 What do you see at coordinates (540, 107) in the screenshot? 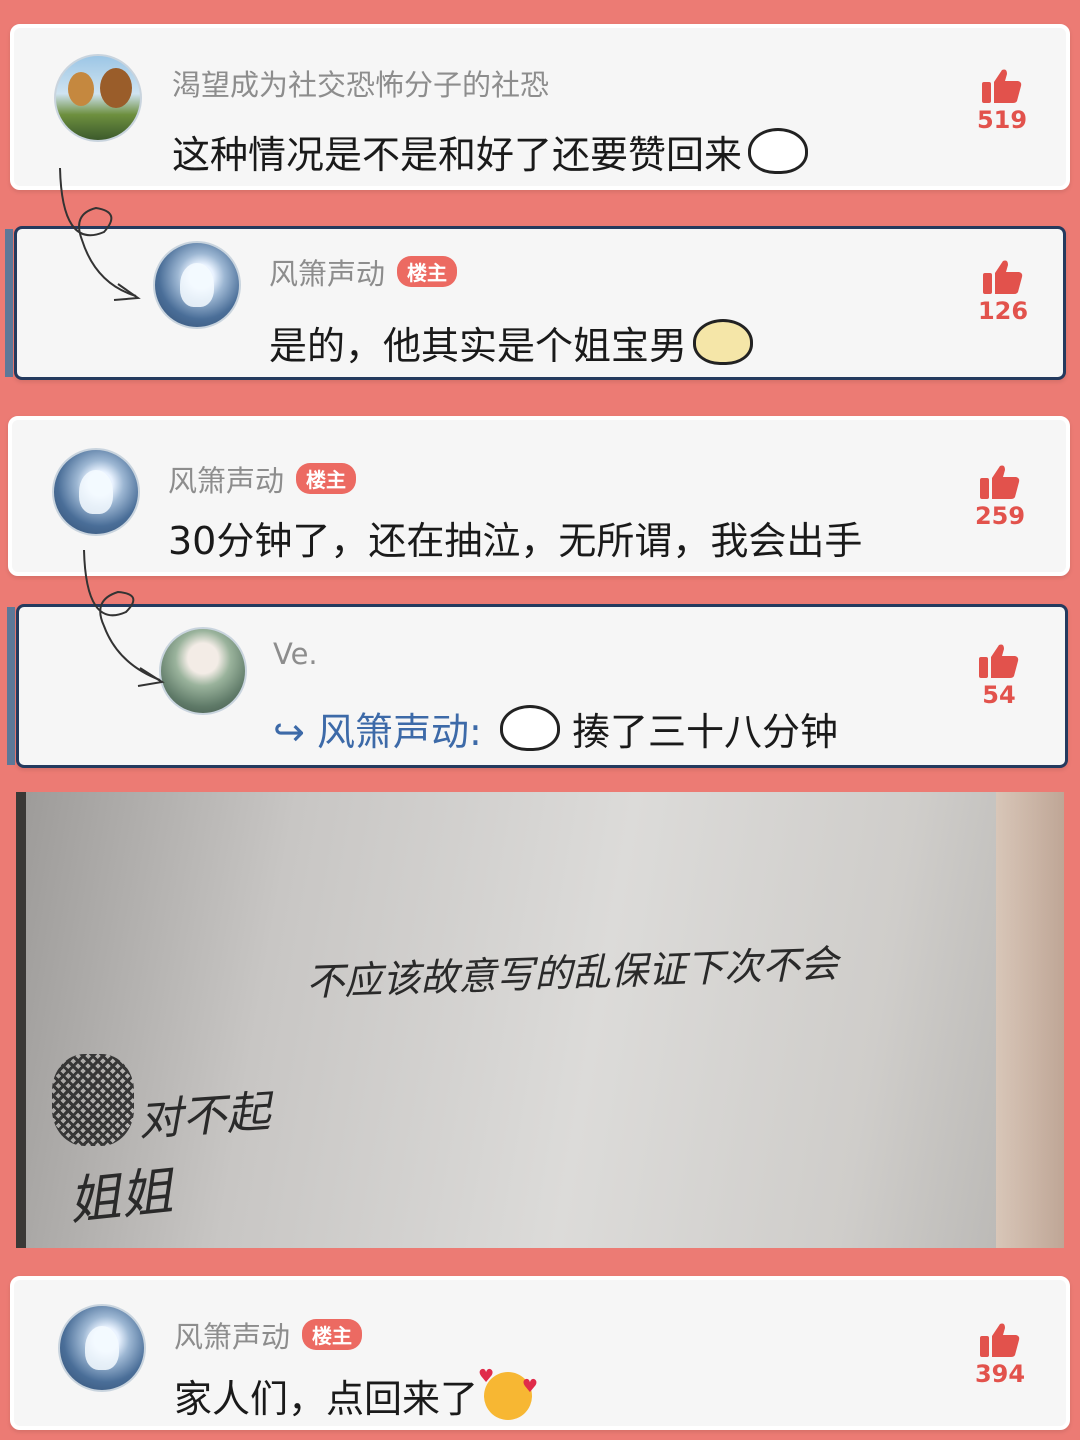
I see `comment-card: 渴望成为社交恐怖分子的社恐 这种情况是不是和好了还要赞回来 519` at bounding box center [540, 107].